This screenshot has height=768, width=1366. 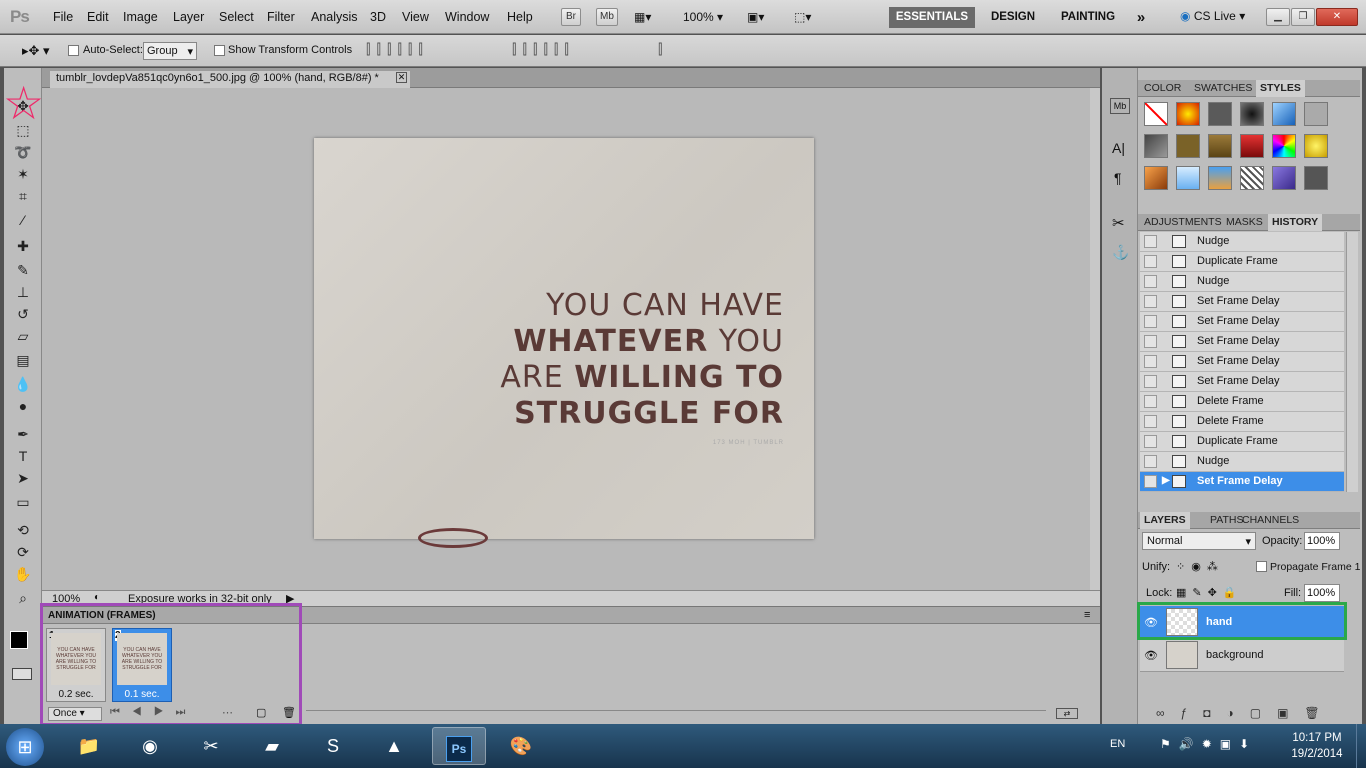 What do you see at coordinates (23, 270) in the screenshot?
I see `brush-tool-icon: ✎` at bounding box center [23, 270].